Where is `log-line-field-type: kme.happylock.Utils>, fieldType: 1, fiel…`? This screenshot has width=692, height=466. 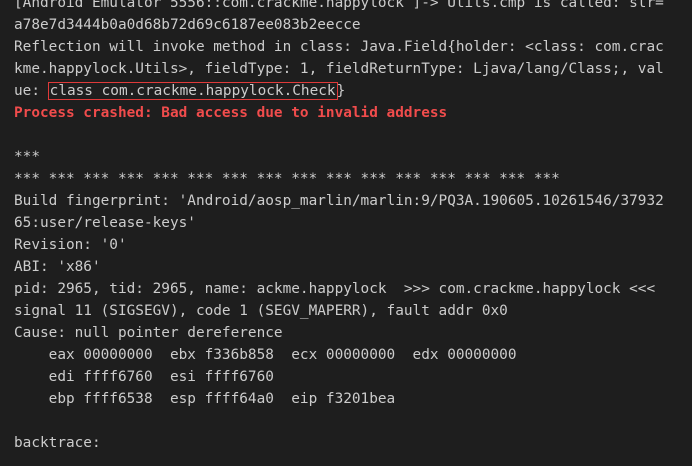 log-line-field-type: kme.happylock.Utils>, fieldType: 1, fiel… is located at coordinates (339, 69).